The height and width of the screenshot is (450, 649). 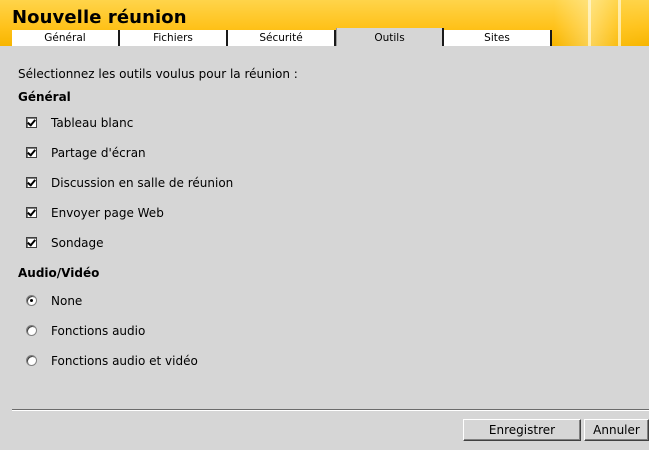 What do you see at coordinates (107, 213) in the screenshot?
I see `send-webpage-label: Envoyer page Web` at bounding box center [107, 213].